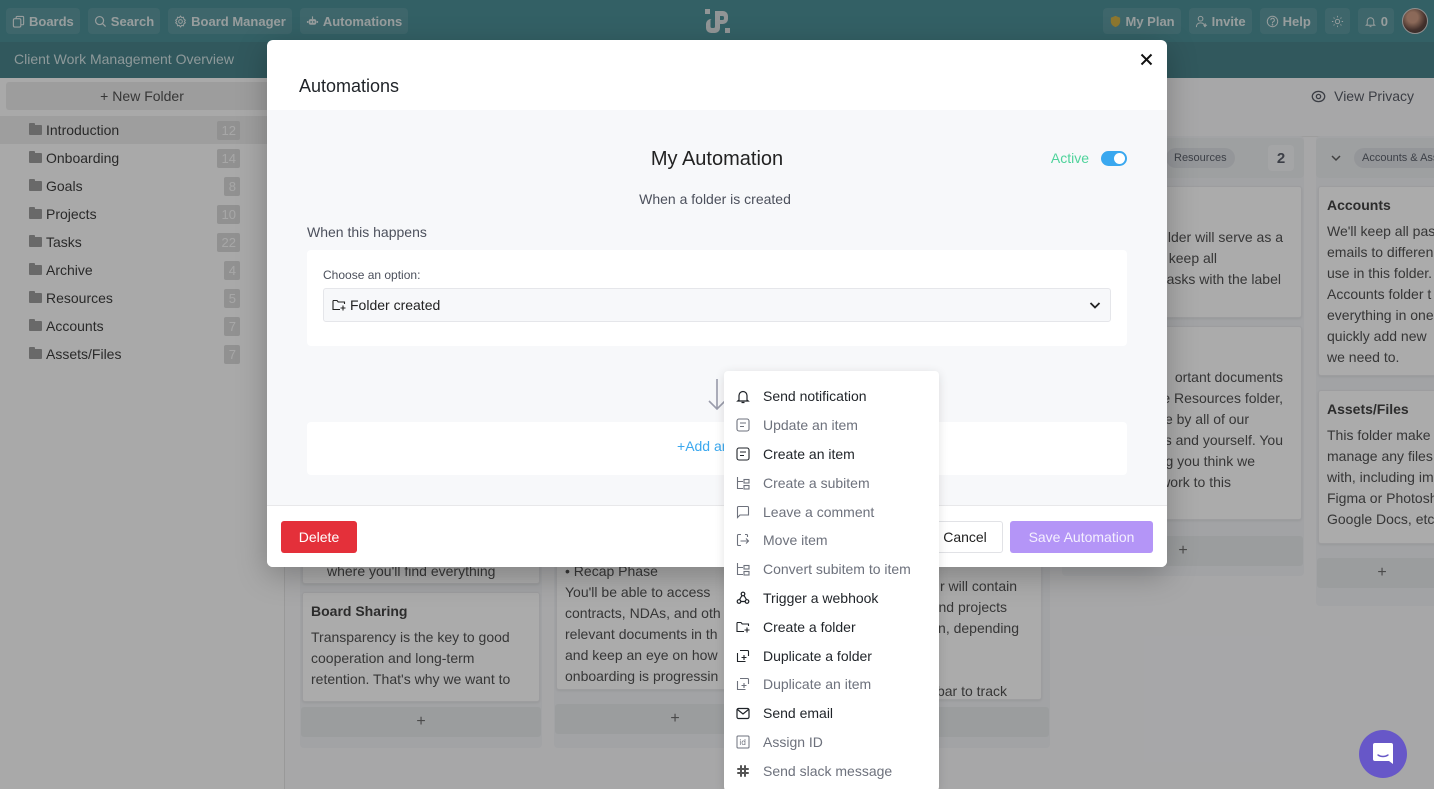  What do you see at coordinates (798, 713) in the screenshot?
I see `menu-item-label: Send email` at bounding box center [798, 713].